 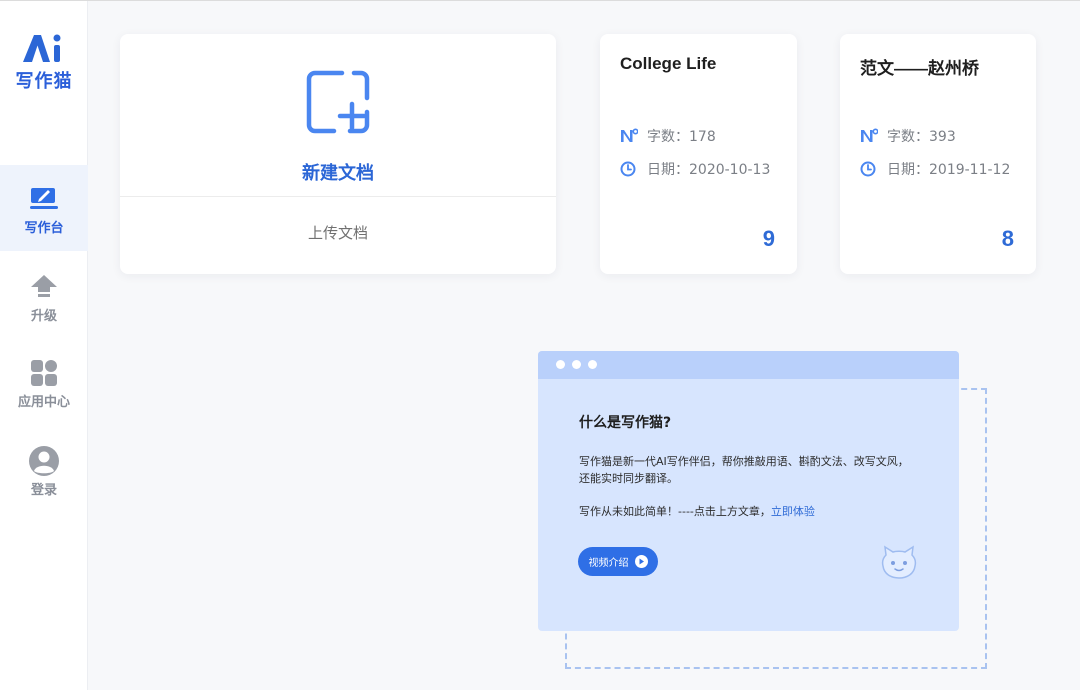 I want to click on intro-title: 什么是写作猫?, so click(x=625, y=423).